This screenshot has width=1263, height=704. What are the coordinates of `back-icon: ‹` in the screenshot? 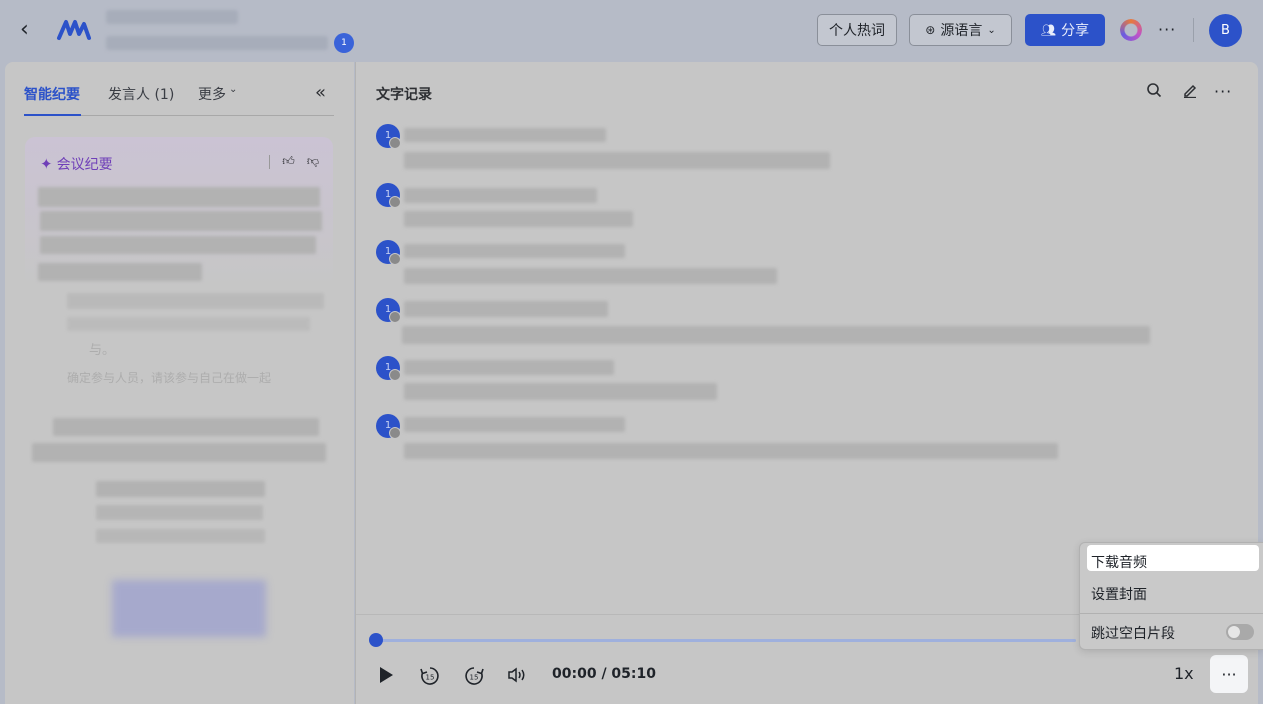 It's located at (30, 30).